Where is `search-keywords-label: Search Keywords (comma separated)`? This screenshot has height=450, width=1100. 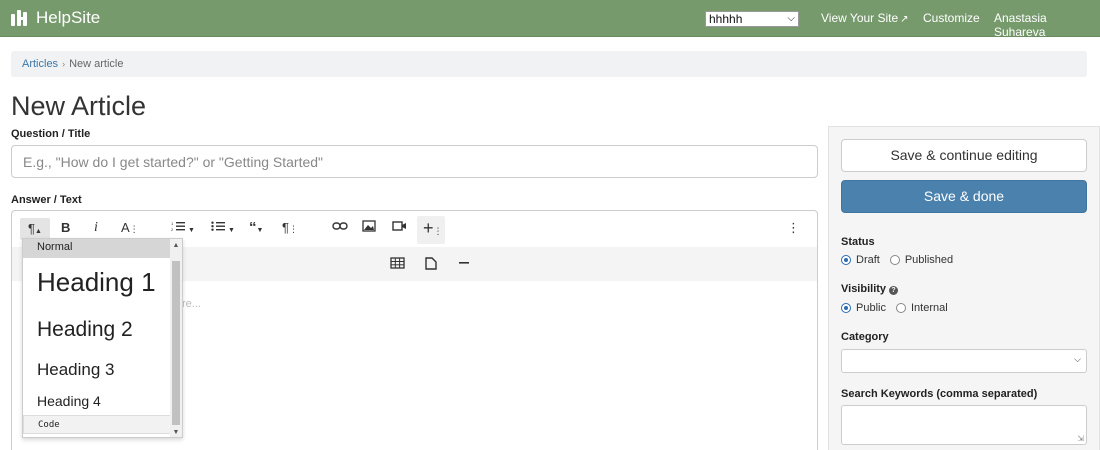
search-keywords-label: Search Keywords (comma separated) is located at coordinates (939, 394).